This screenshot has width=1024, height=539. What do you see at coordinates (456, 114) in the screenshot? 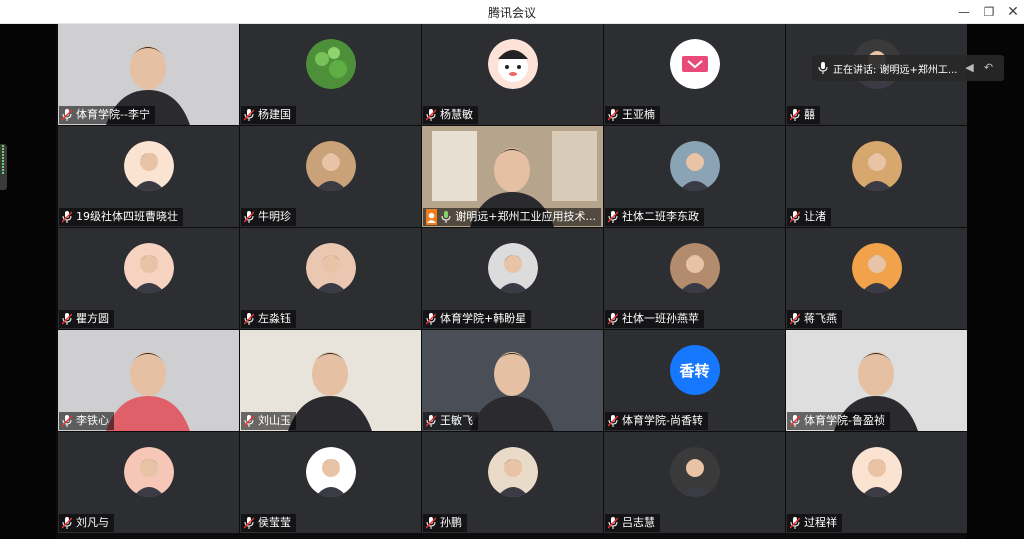
I see `participant-name: 杨慧敏` at bounding box center [456, 114].